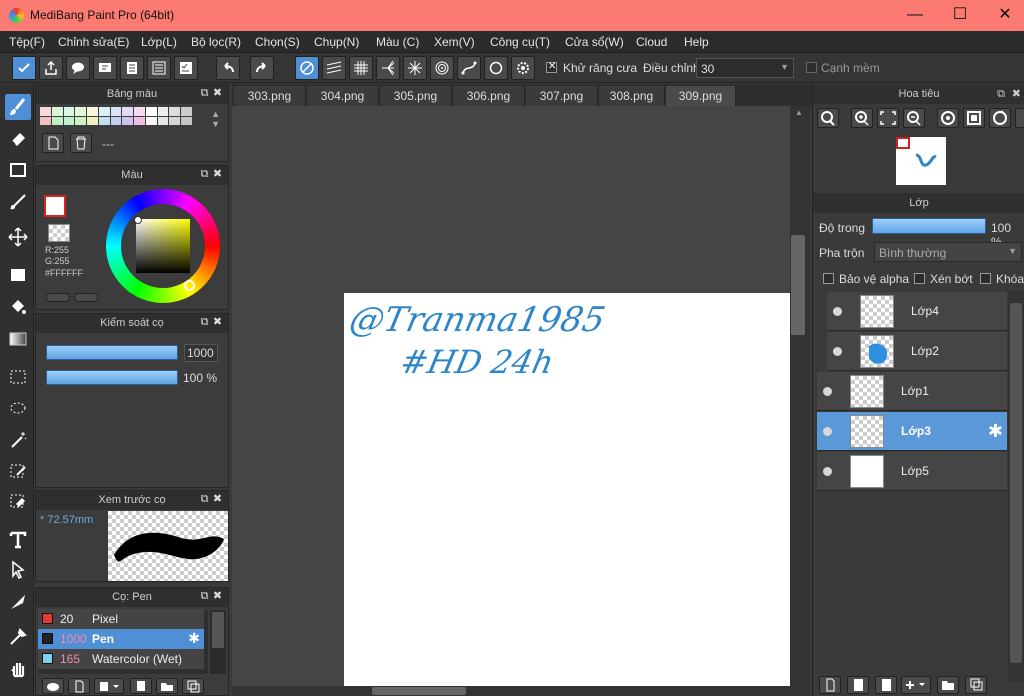  I want to click on brush-item-watercolor: 165 Watercolor (Wet), so click(121, 659).